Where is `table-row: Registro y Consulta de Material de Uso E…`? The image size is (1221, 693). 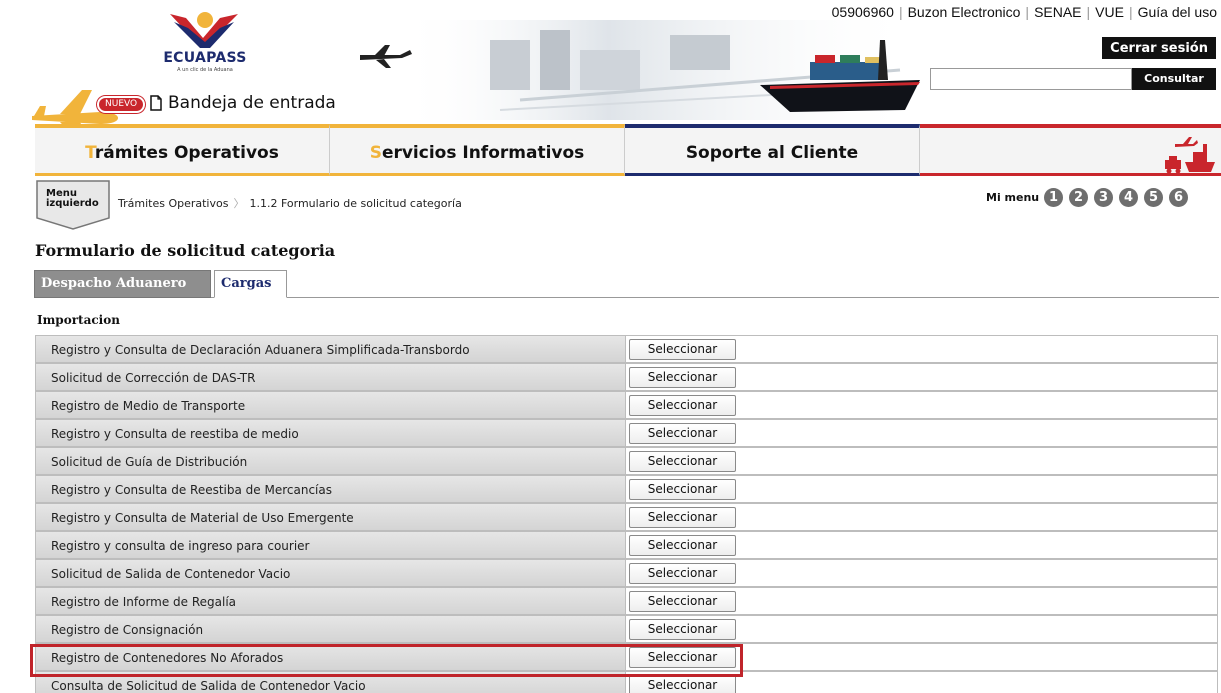
table-row: Registro y Consulta de Material de Uso E… is located at coordinates (626, 517).